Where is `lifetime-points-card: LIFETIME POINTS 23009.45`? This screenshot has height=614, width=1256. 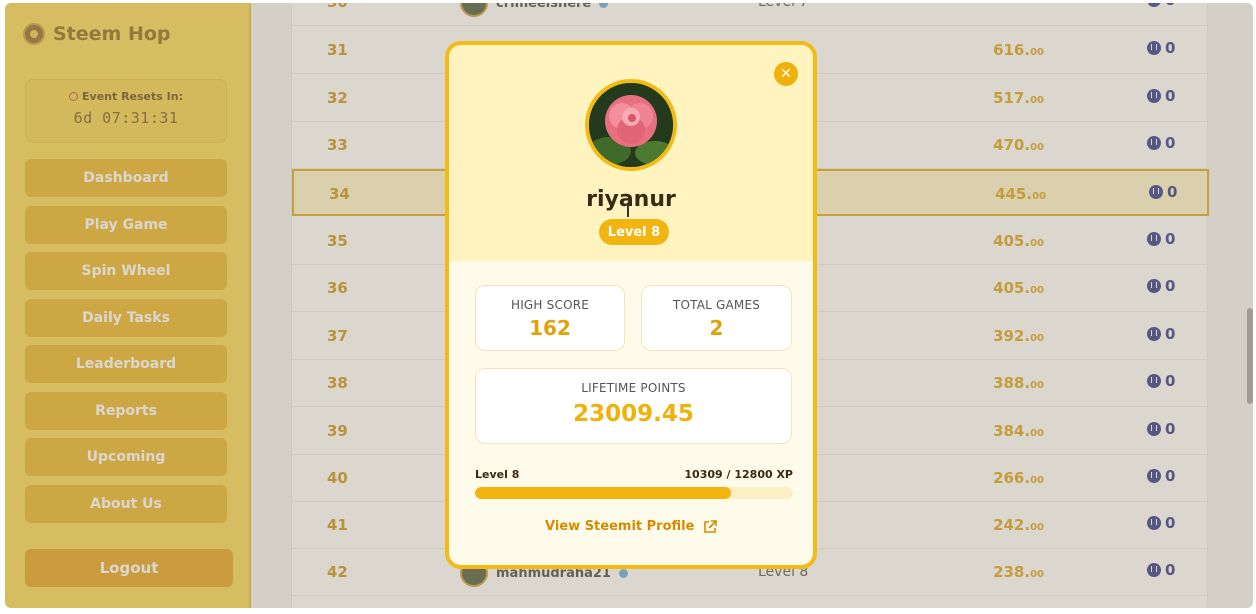 lifetime-points-card: LIFETIME POINTS 23009.45 is located at coordinates (633, 406).